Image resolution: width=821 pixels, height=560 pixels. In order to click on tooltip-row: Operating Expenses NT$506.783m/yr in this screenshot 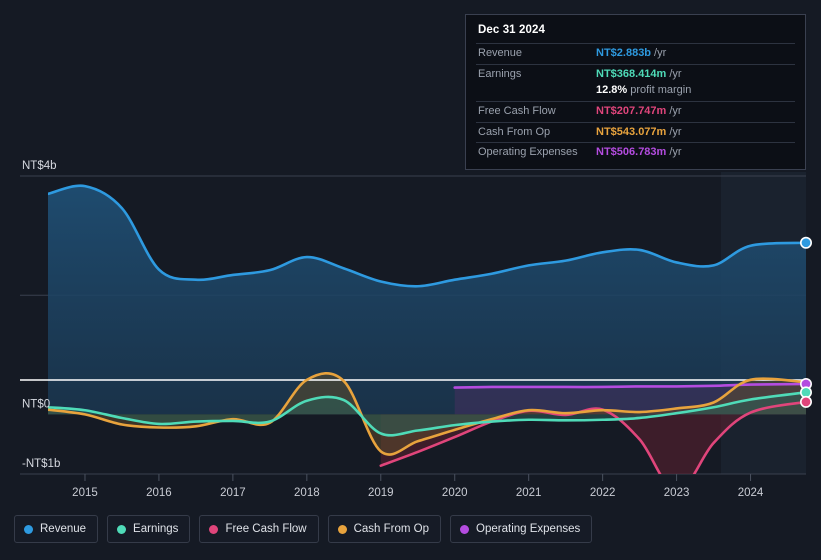, I will do `click(635, 152)`.